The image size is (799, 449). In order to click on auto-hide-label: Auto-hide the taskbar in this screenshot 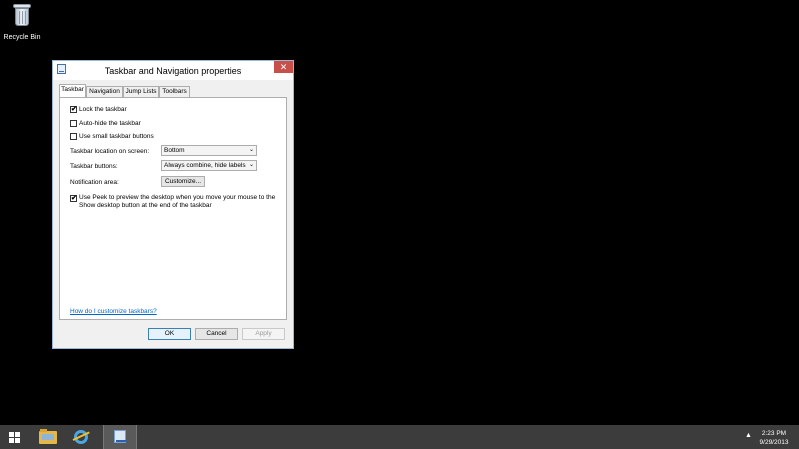, I will do `click(110, 123)`.